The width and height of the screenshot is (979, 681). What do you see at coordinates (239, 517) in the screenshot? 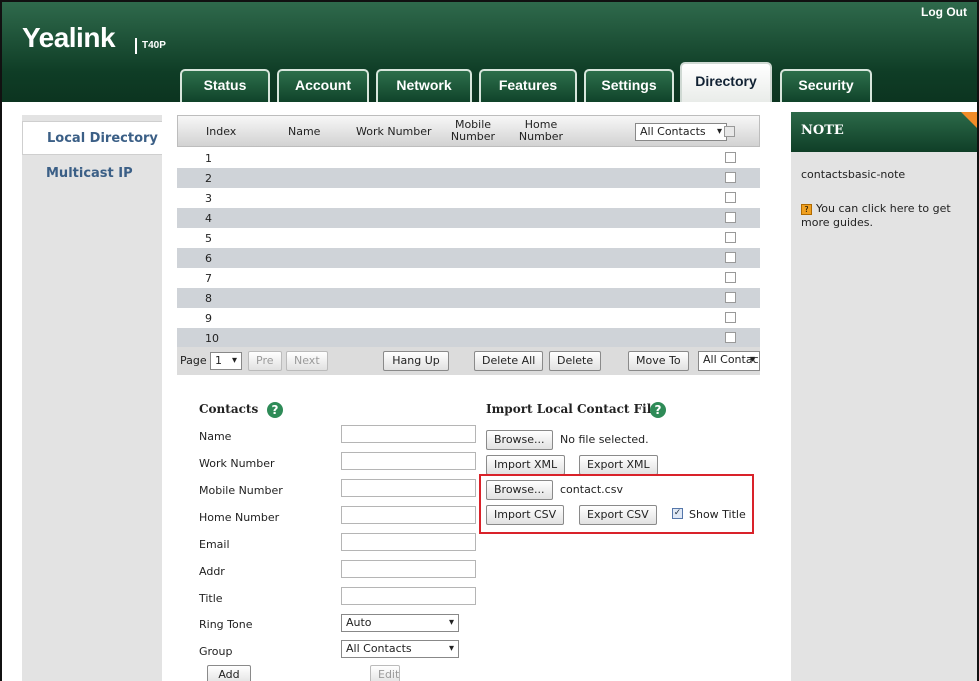
I see `home-number-label: Home Number` at bounding box center [239, 517].